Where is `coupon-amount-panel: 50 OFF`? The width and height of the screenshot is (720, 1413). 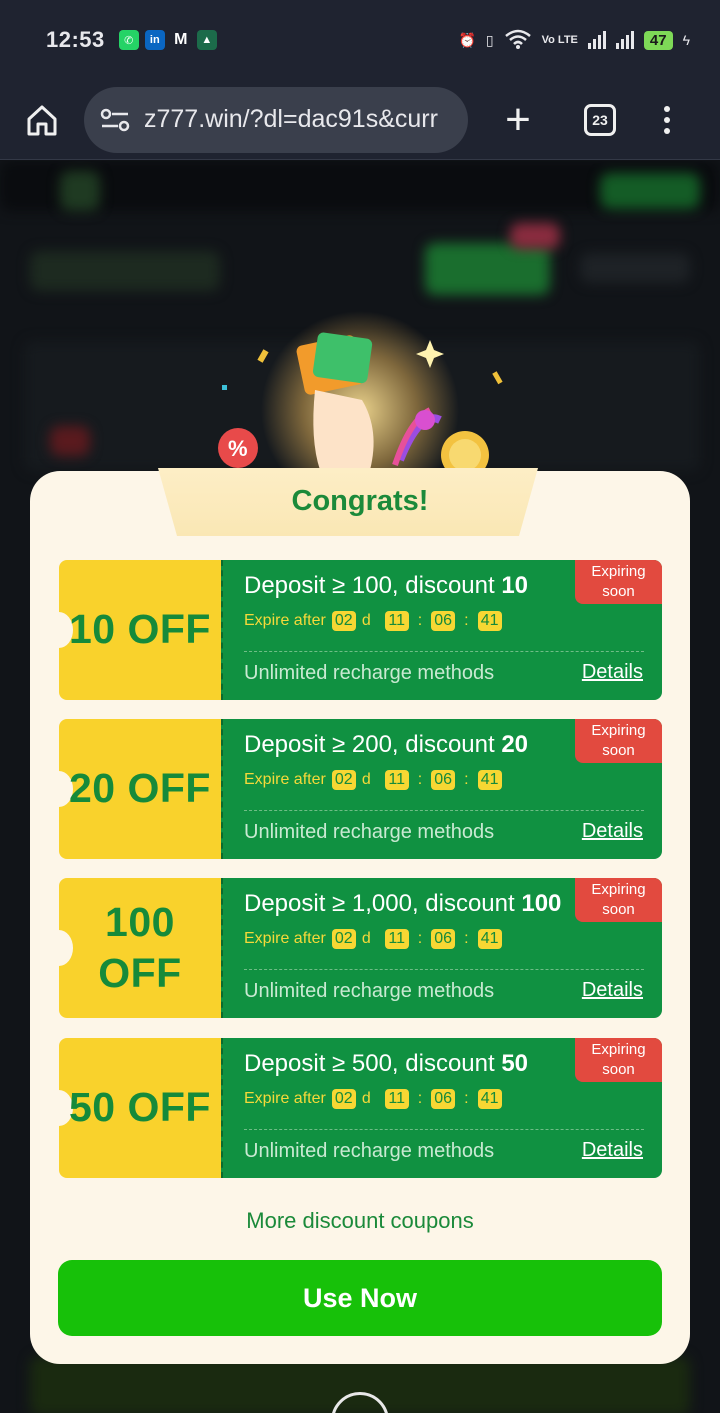
coupon-amount-panel: 50 OFF is located at coordinates (133, 1108).